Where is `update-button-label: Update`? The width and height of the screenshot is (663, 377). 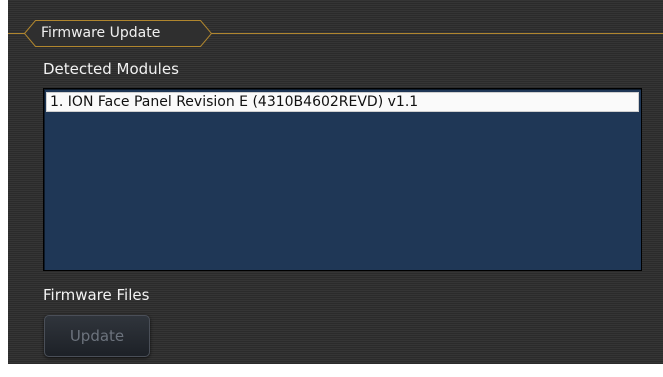
update-button-label: Update is located at coordinates (97, 336).